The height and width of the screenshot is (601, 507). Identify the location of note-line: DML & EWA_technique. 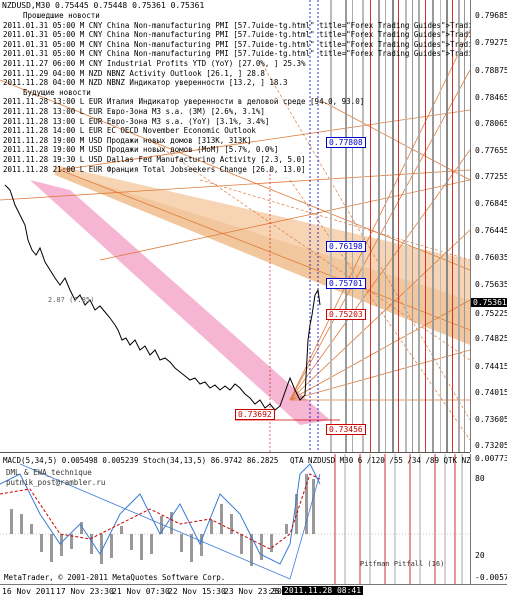
(49, 472).